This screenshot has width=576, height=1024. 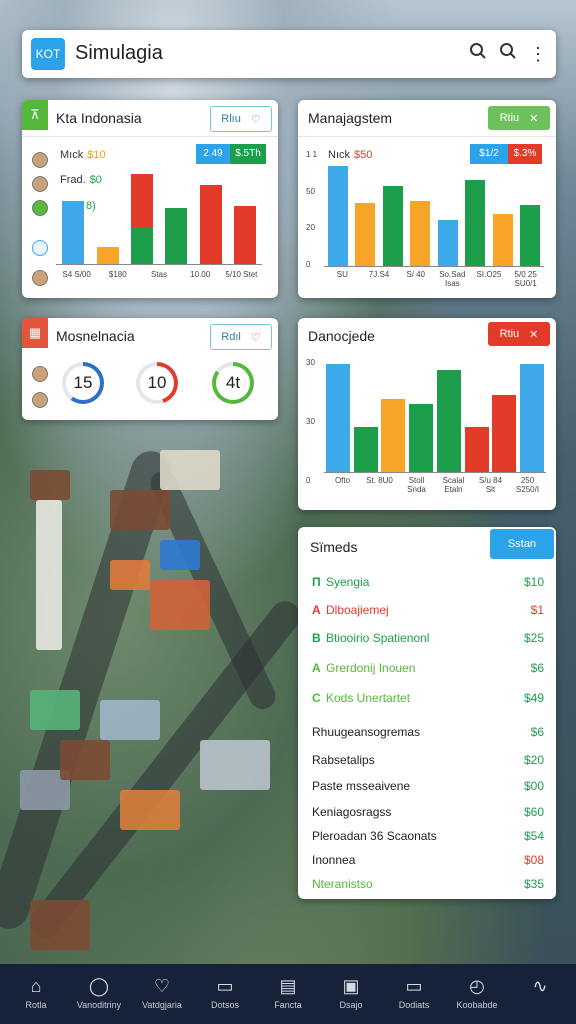 What do you see at coordinates (533, 698) in the screenshot?
I see `item-value: $49` at bounding box center [533, 698].